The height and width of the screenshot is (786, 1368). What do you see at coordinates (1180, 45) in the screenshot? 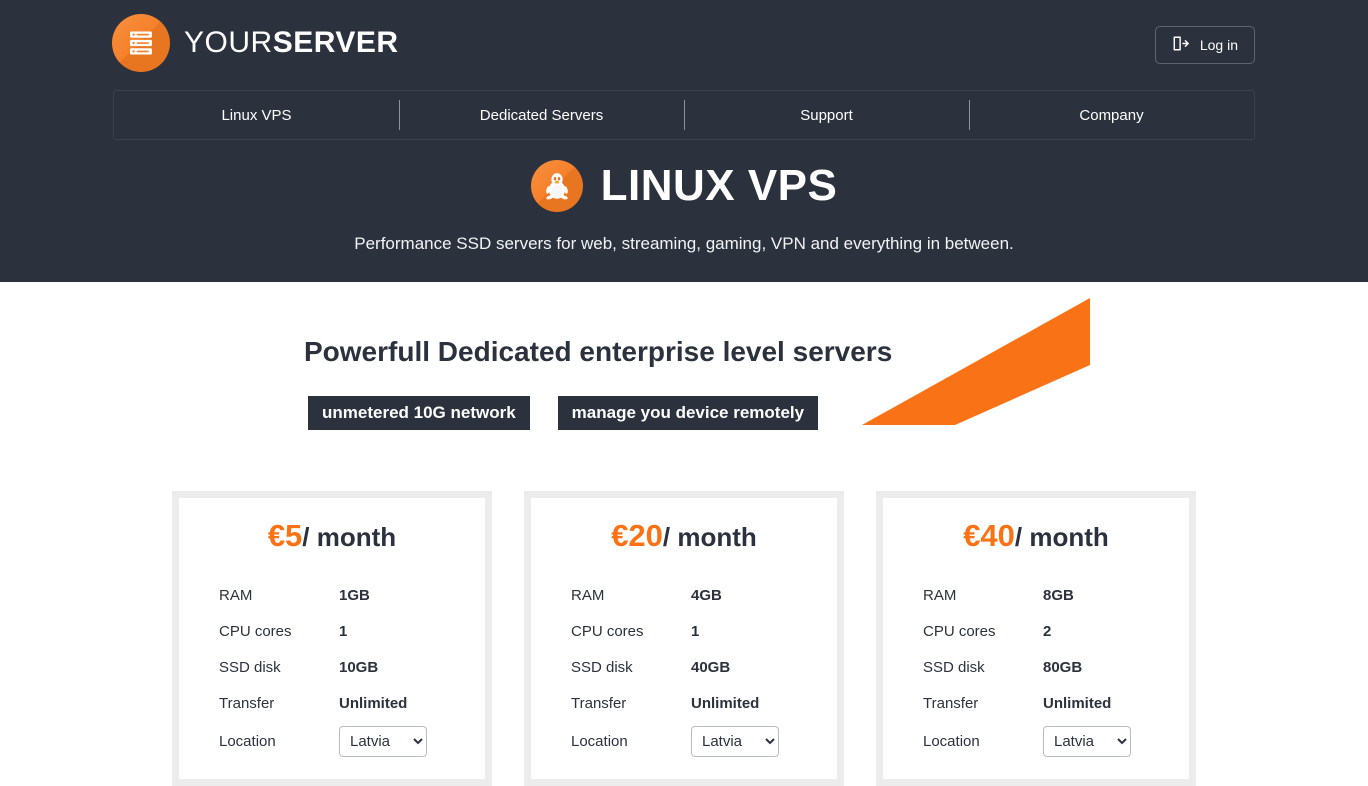
I see `sign-in-icon` at bounding box center [1180, 45].